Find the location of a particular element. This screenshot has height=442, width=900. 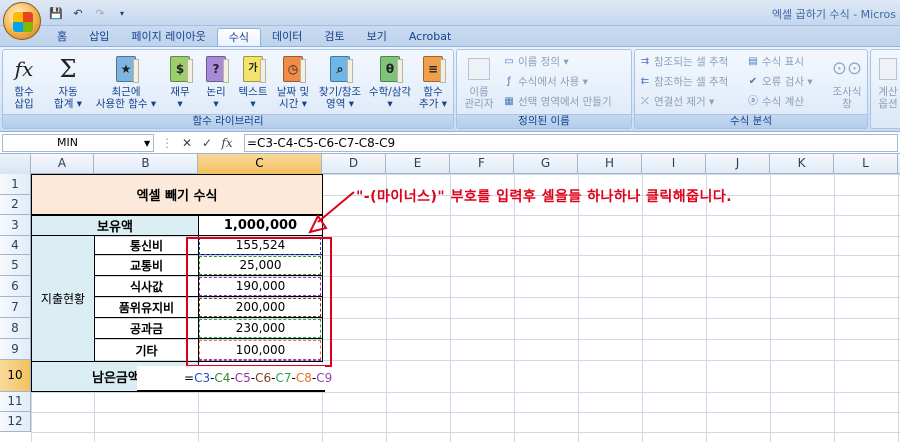

logical-book-icon: ? is located at coordinates (216, 69).